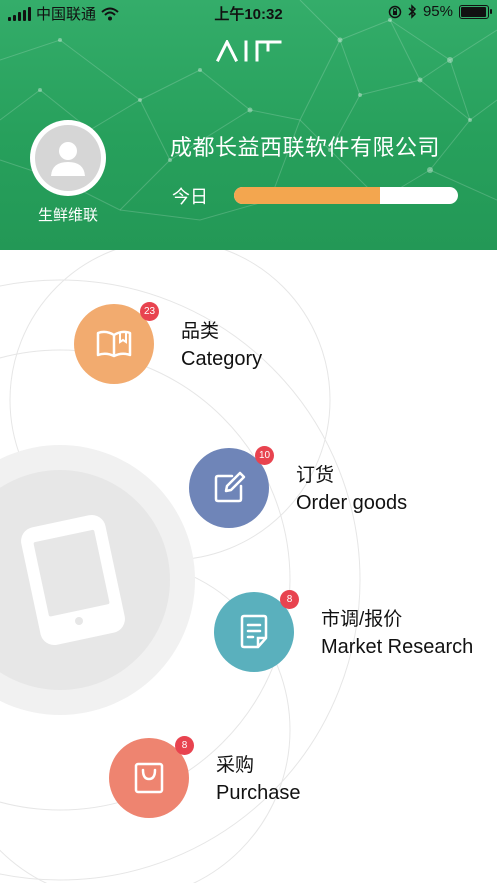  What do you see at coordinates (200, 331) in the screenshot?
I see `category-label-cn: 品类` at bounding box center [200, 331].